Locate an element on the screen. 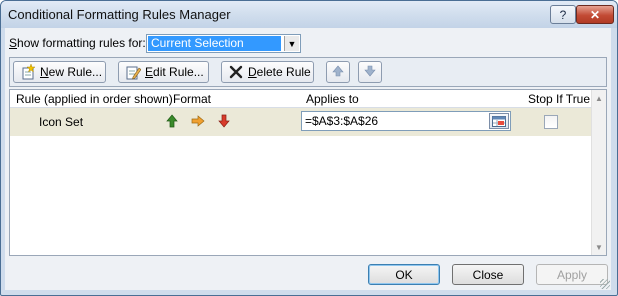 The width and height of the screenshot is (618, 296). help-icon: ? is located at coordinates (563, 14).